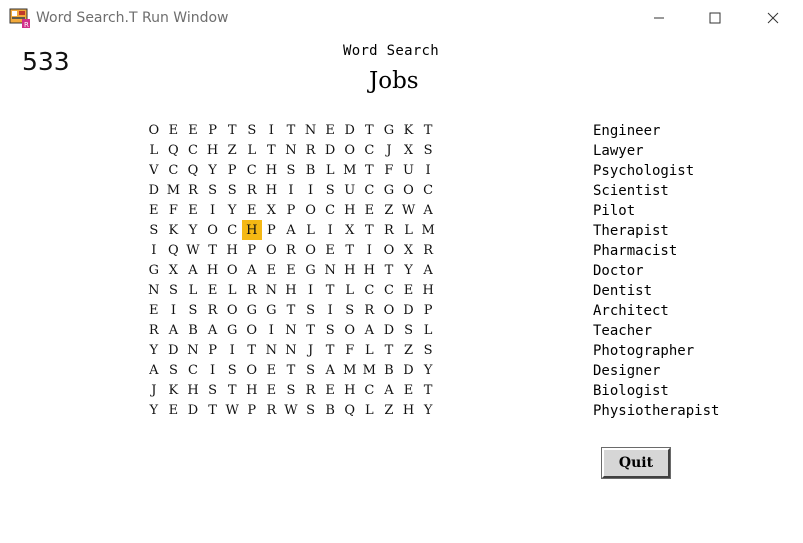  Describe the element at coordinates (409, 150) in the screenshot. I see `grid-cell: X` at that location.